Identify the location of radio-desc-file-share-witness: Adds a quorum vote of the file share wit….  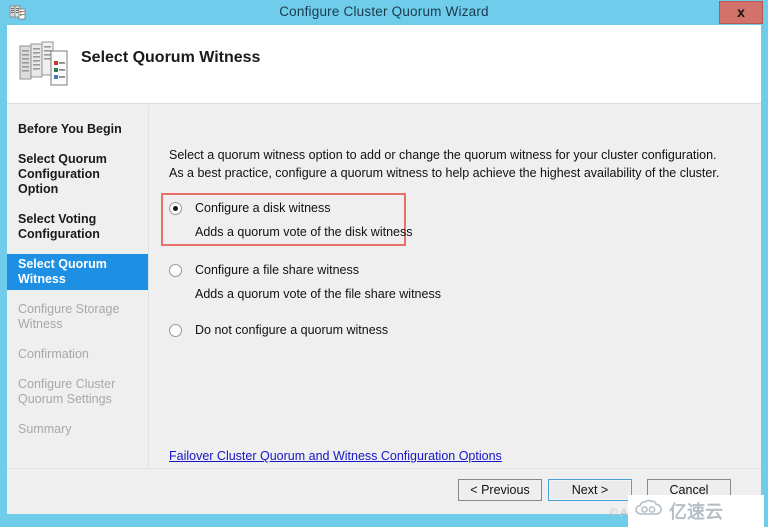
(318, 294).